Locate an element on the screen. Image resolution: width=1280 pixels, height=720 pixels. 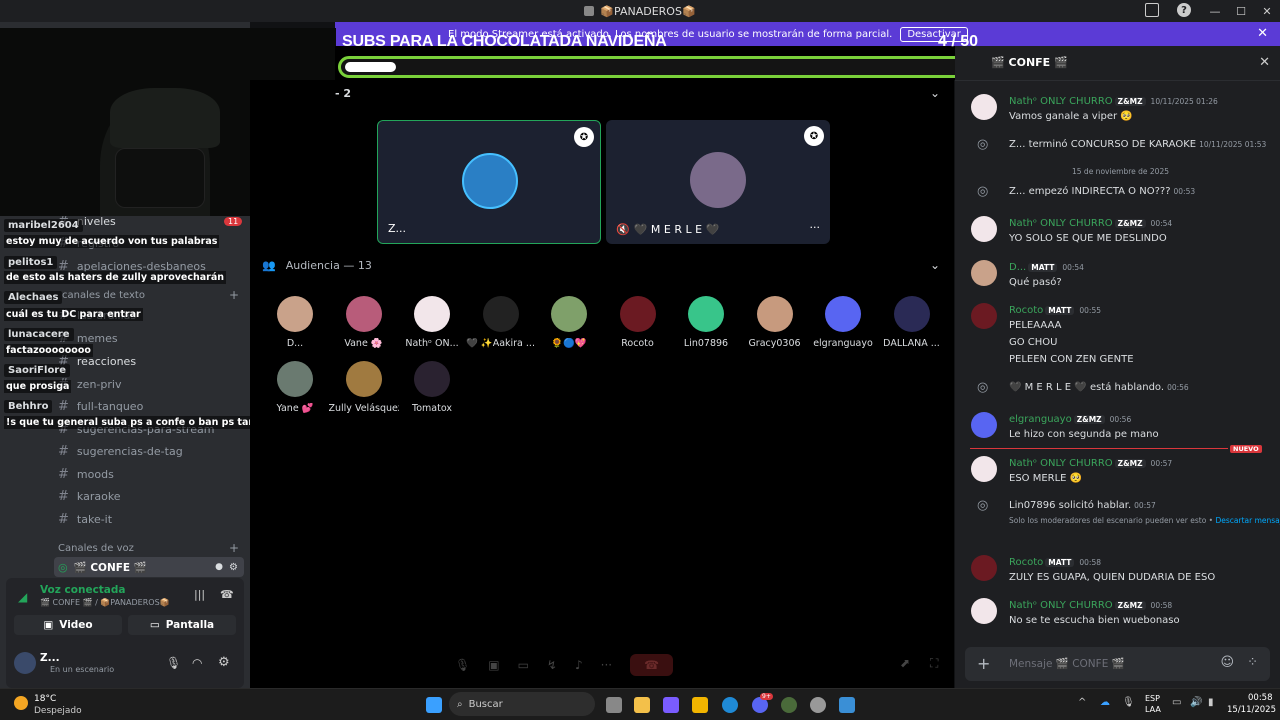
volume-icon: 🔊 is located at coordinates (1196, 702).